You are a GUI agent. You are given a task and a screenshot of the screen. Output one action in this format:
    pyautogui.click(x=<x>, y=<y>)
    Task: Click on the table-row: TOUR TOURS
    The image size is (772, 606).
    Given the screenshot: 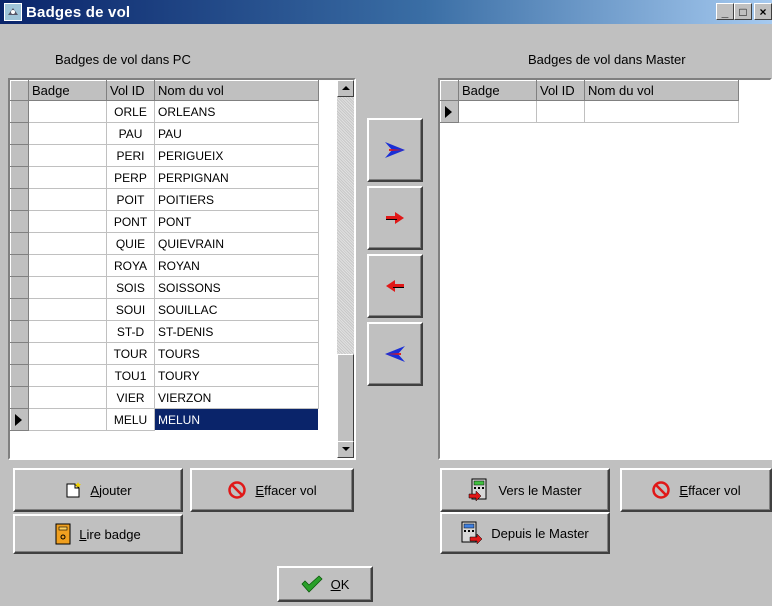 What is the action you would take?
    pyautogui.click(x=164, y=353)
    